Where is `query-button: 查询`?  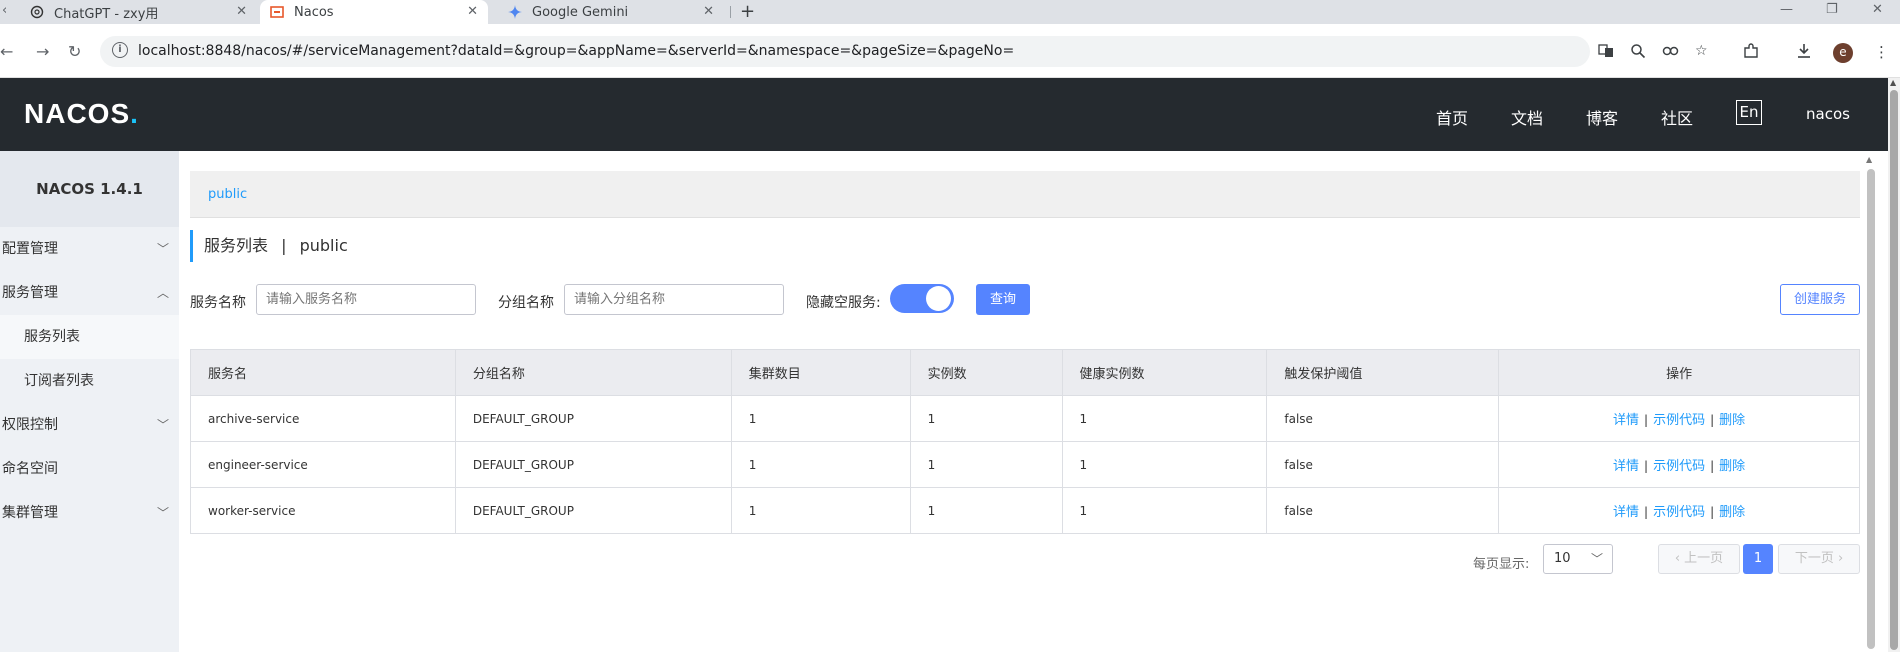
query-button: 查询 is located at coordinates (1003, 299).